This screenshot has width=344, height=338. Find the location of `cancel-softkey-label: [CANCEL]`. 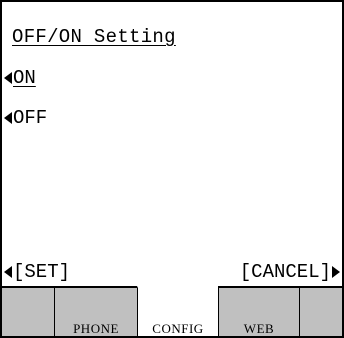

cancel-softkey-label: [CANCEL] is located at coordinates (285, 272).